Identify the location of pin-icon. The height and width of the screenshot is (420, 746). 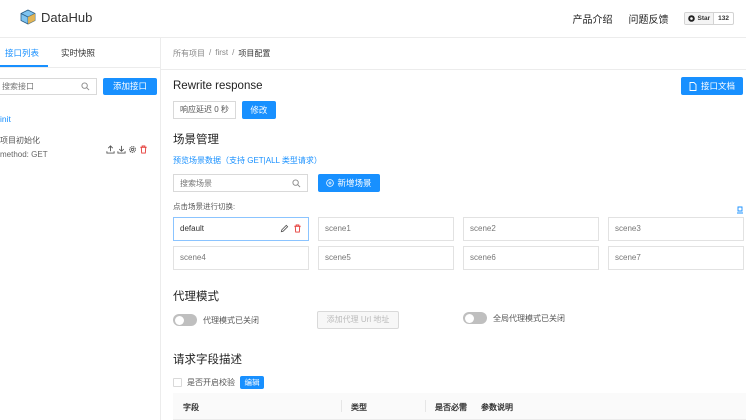
(740, 210).